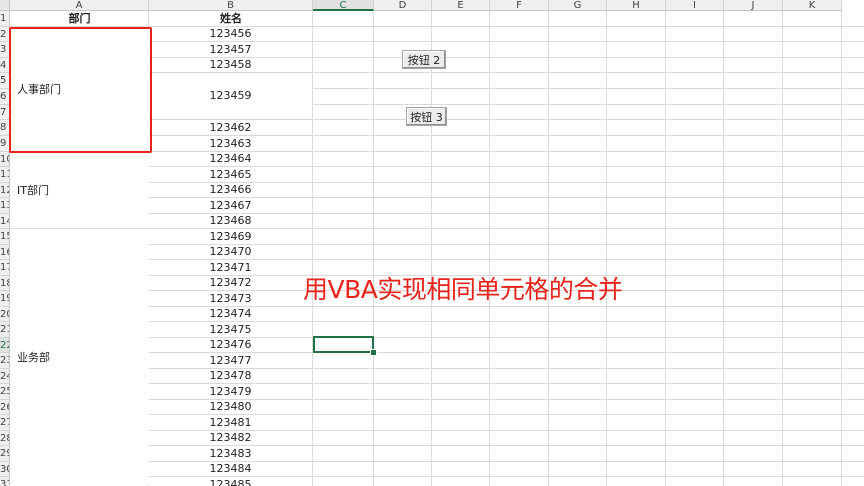 This screenshot has width=864, height=486. What do you see at coordinates (79, 190) in the screenshot?
I see `merged-dept-cell: IT部门` at bounding box center [79, 190].